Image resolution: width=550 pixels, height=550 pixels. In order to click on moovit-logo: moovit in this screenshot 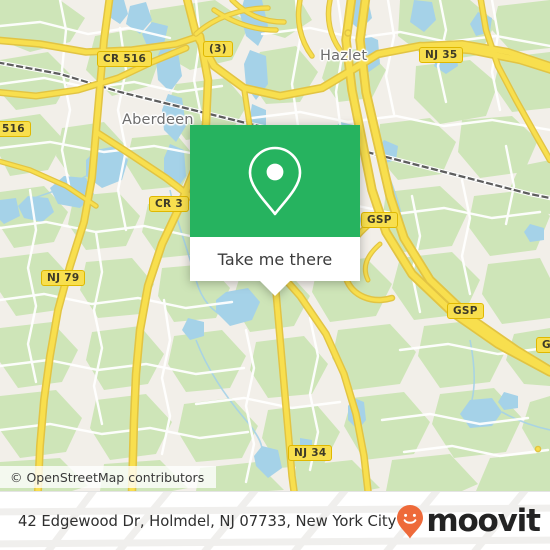, I will do `click(468, 521)`.